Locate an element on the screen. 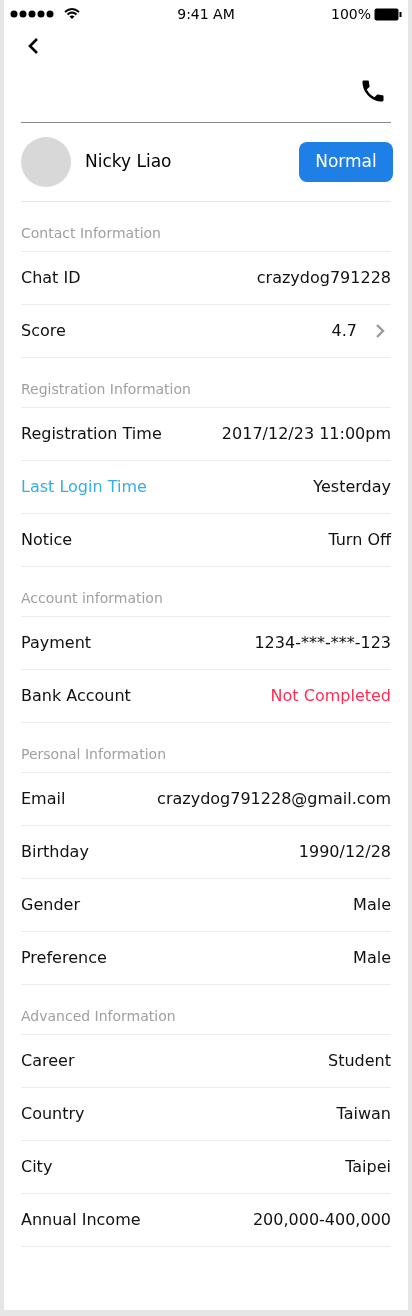  row-label: City is located at coordinates (37, 1167).